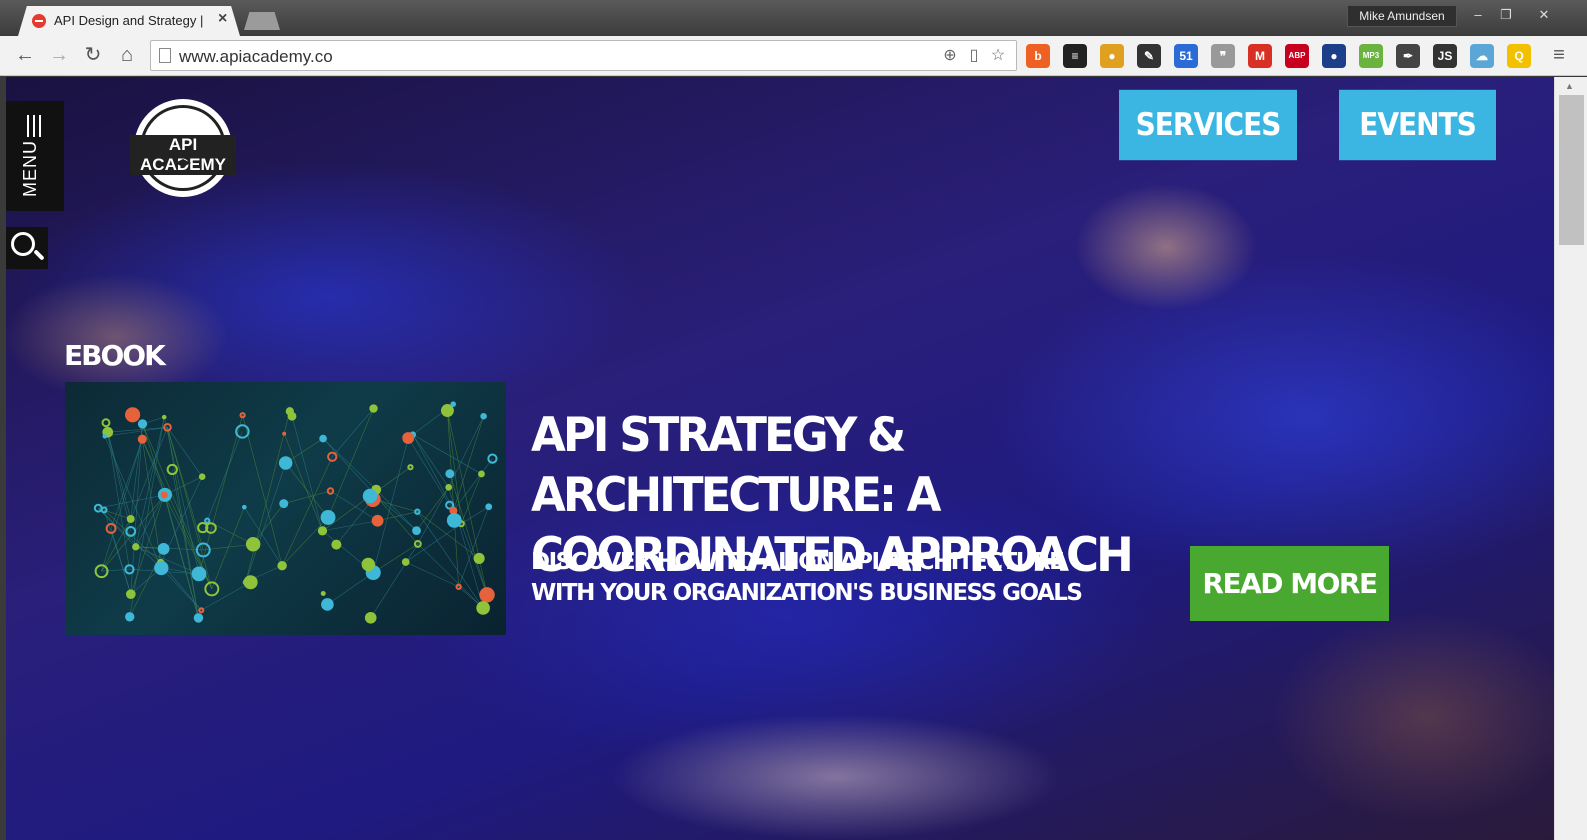  Describe the element at coordinates (998, 56) in the screenshot. I see `bookmark-star-icon: ☆` at that location.